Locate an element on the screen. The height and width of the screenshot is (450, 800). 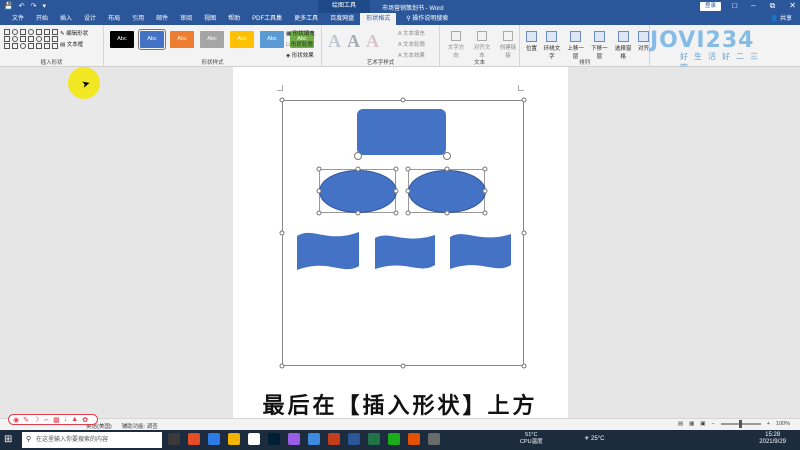
tab-references: 引用 is located at coordinates (138, 19).